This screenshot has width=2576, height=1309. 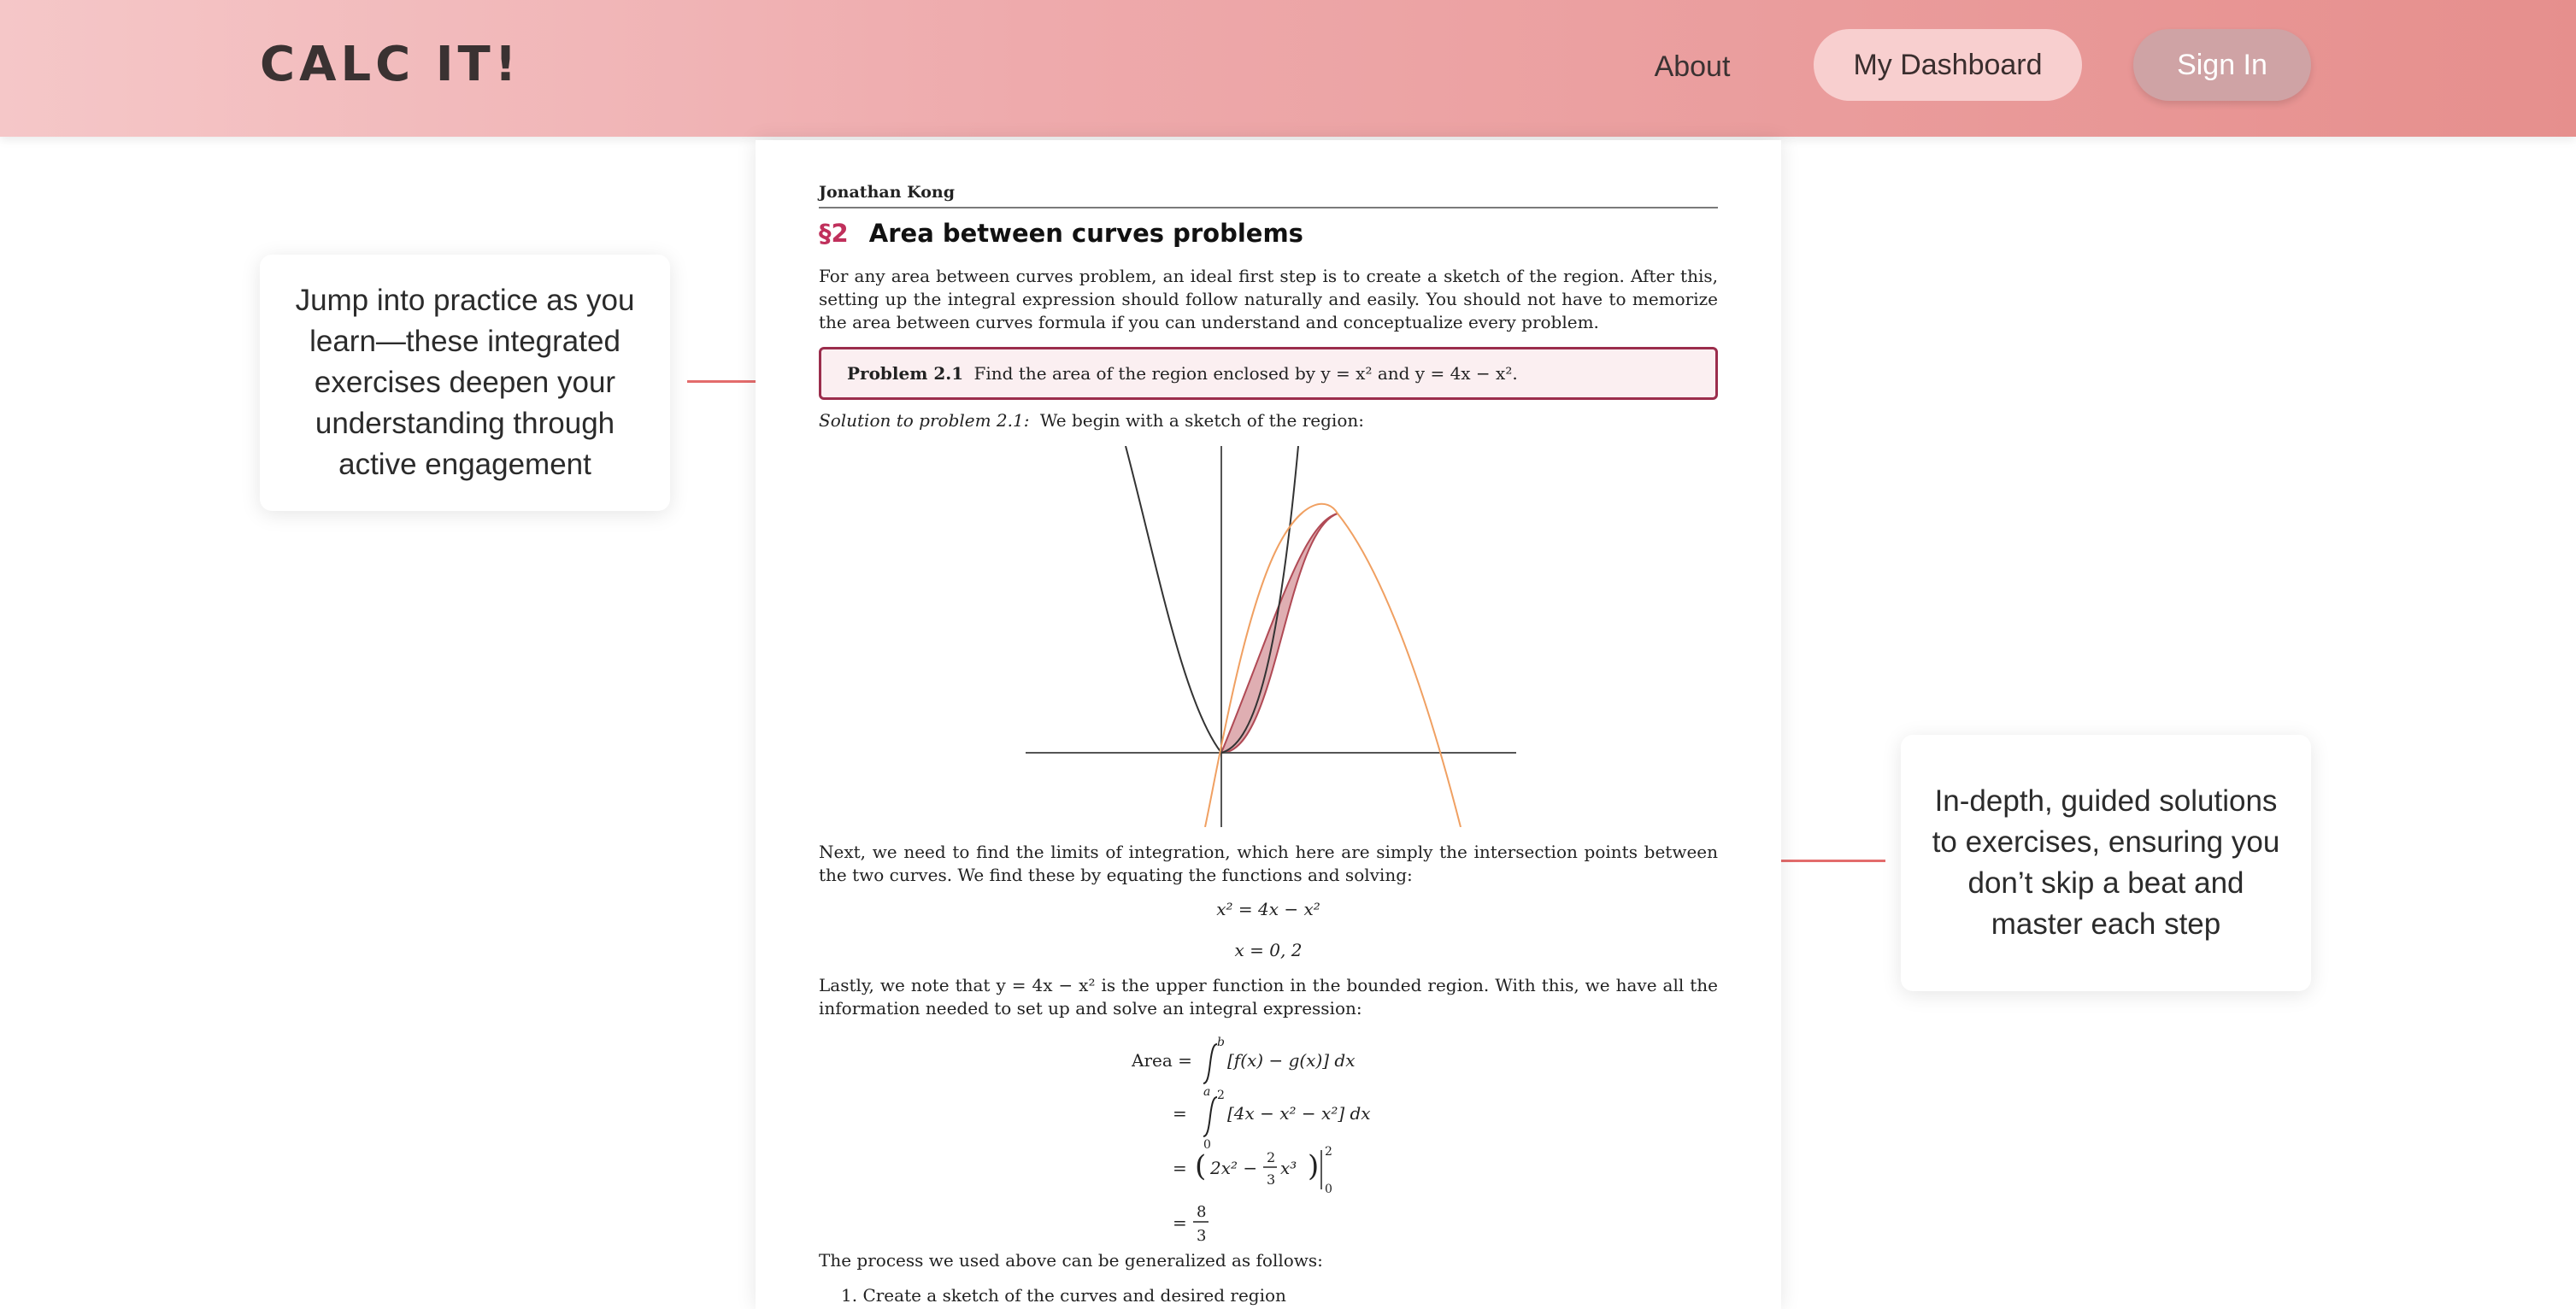 I want to click on equation-1: x² = 4x − x², so click(x=1268, y=909).